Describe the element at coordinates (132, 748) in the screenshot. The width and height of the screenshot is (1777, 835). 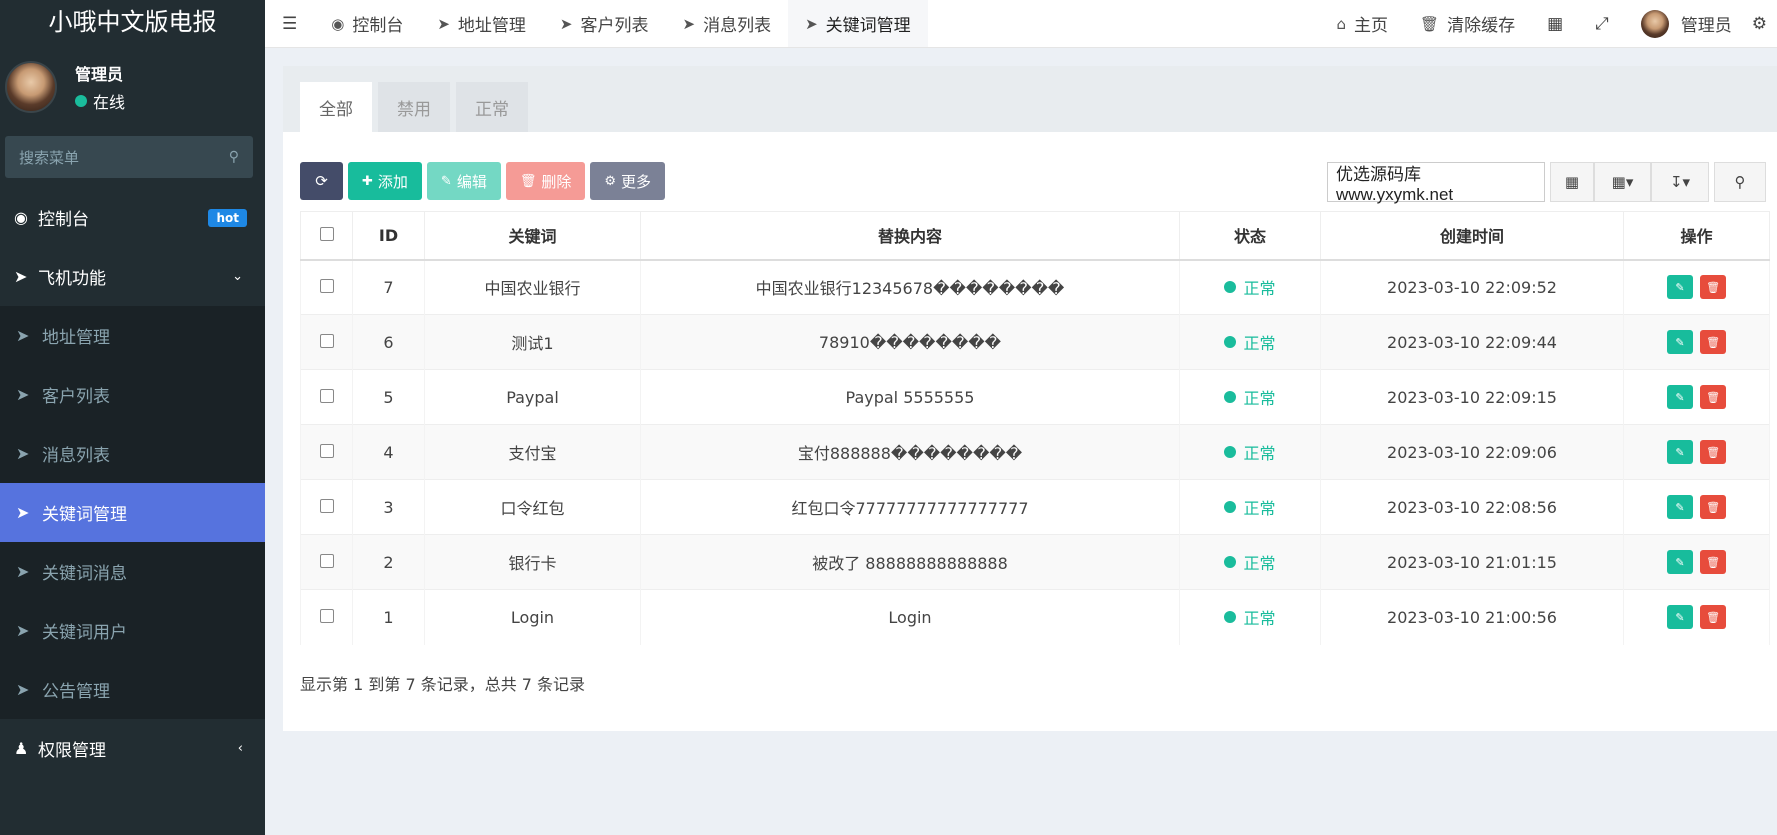
I see `sidebar-item-permissions: ♟ 权限管理 ‹` at that location.